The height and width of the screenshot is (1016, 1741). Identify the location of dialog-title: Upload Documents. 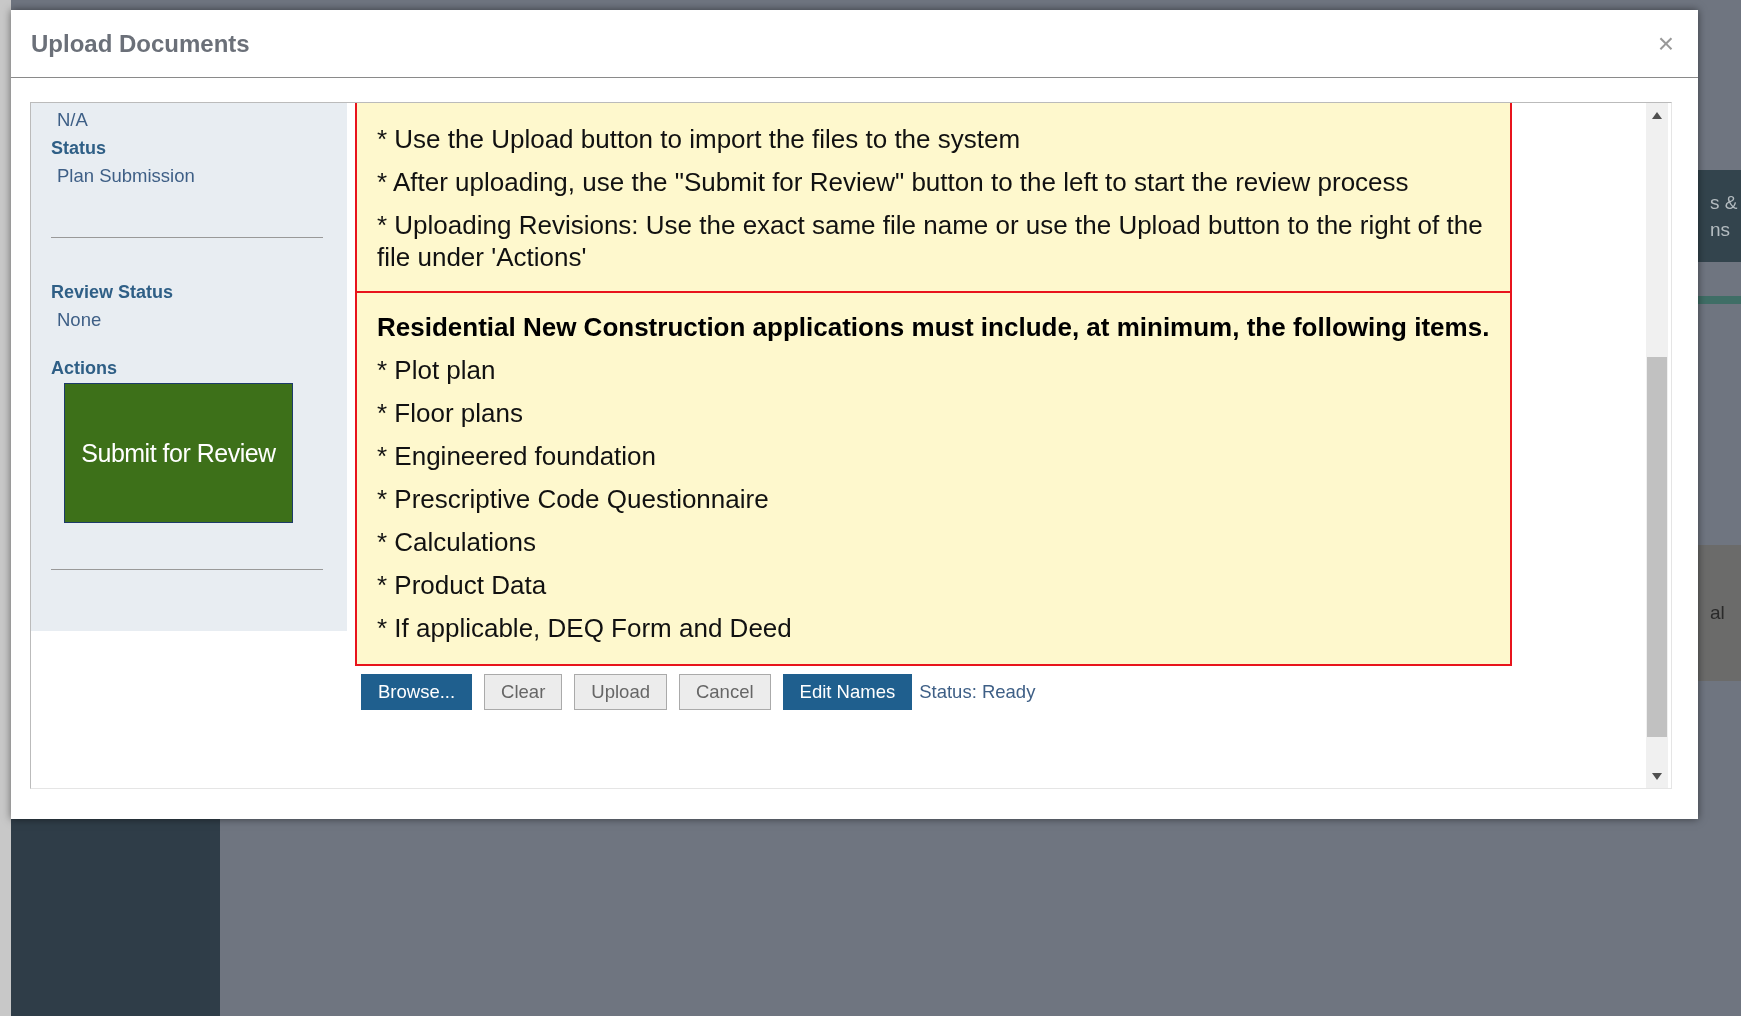
(140, 43).